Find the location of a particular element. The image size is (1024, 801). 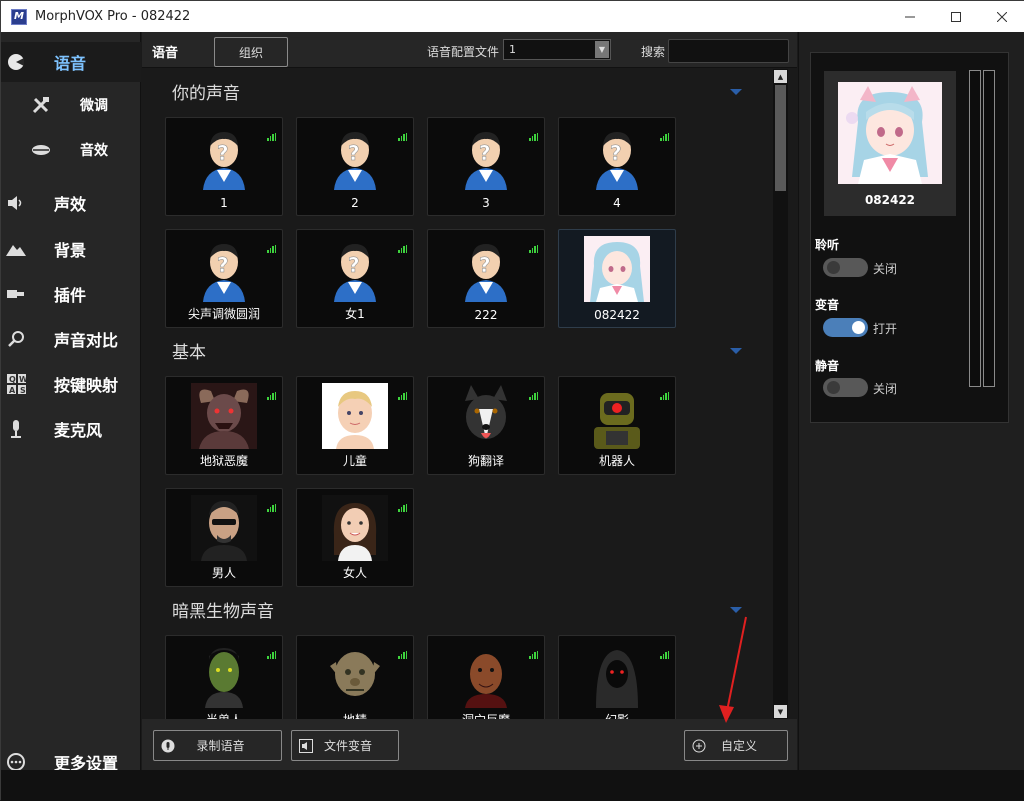

voice-name: 狗翻译 is located at coordinates (485, 461).